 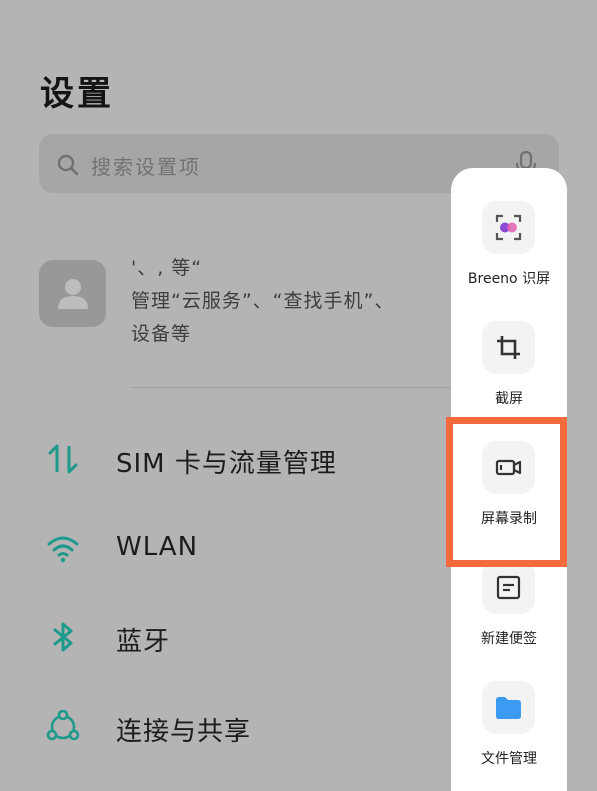 I want to click on settings-item-label: SIM 卡与流量管理, so click(x=226, y=464).